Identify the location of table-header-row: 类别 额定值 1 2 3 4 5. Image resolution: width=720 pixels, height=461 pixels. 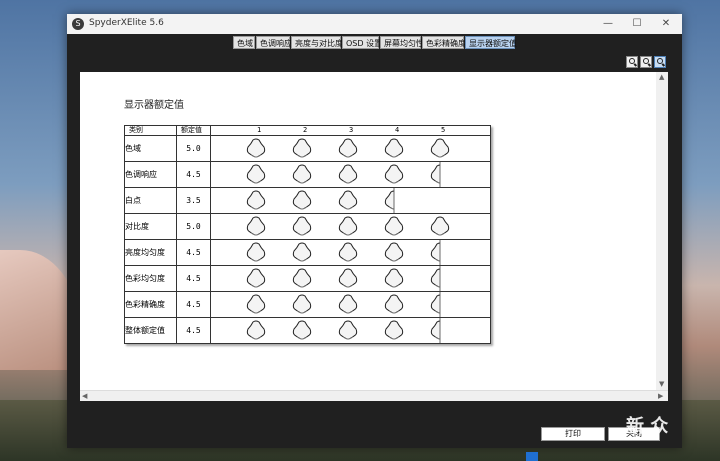
(307, 130).